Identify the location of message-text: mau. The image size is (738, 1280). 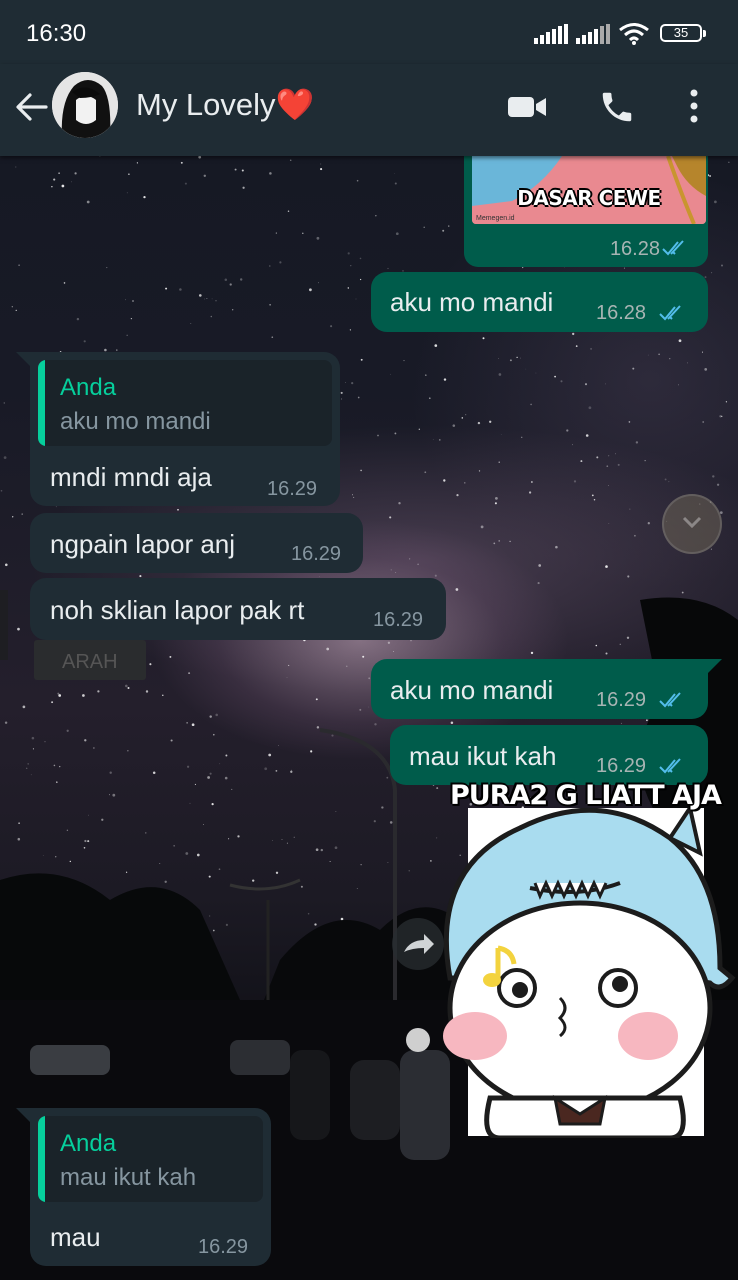
(75, 1237).